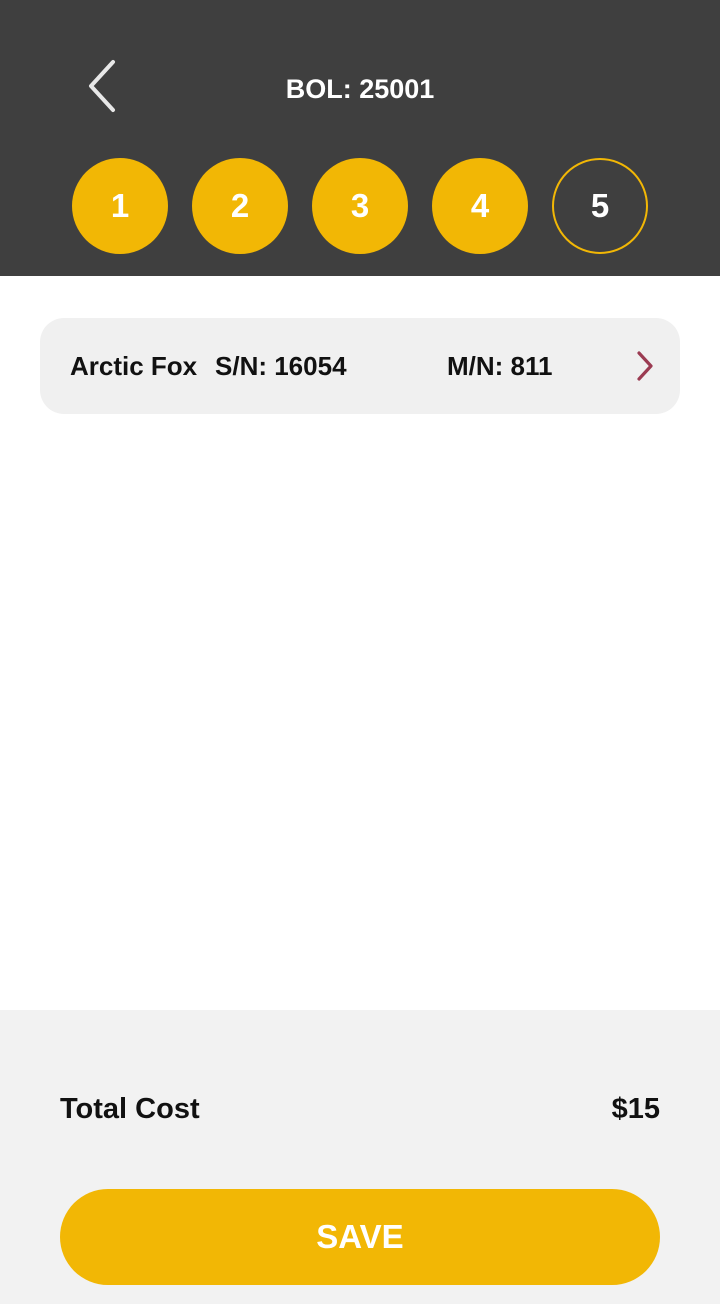 Image resolution: width=720 pixels, height=1304 pixels. What do you see at coordinates (635, 1109) in the screenshot?
I see `total-cost-value: $15` at bounding box center [635, 1109].